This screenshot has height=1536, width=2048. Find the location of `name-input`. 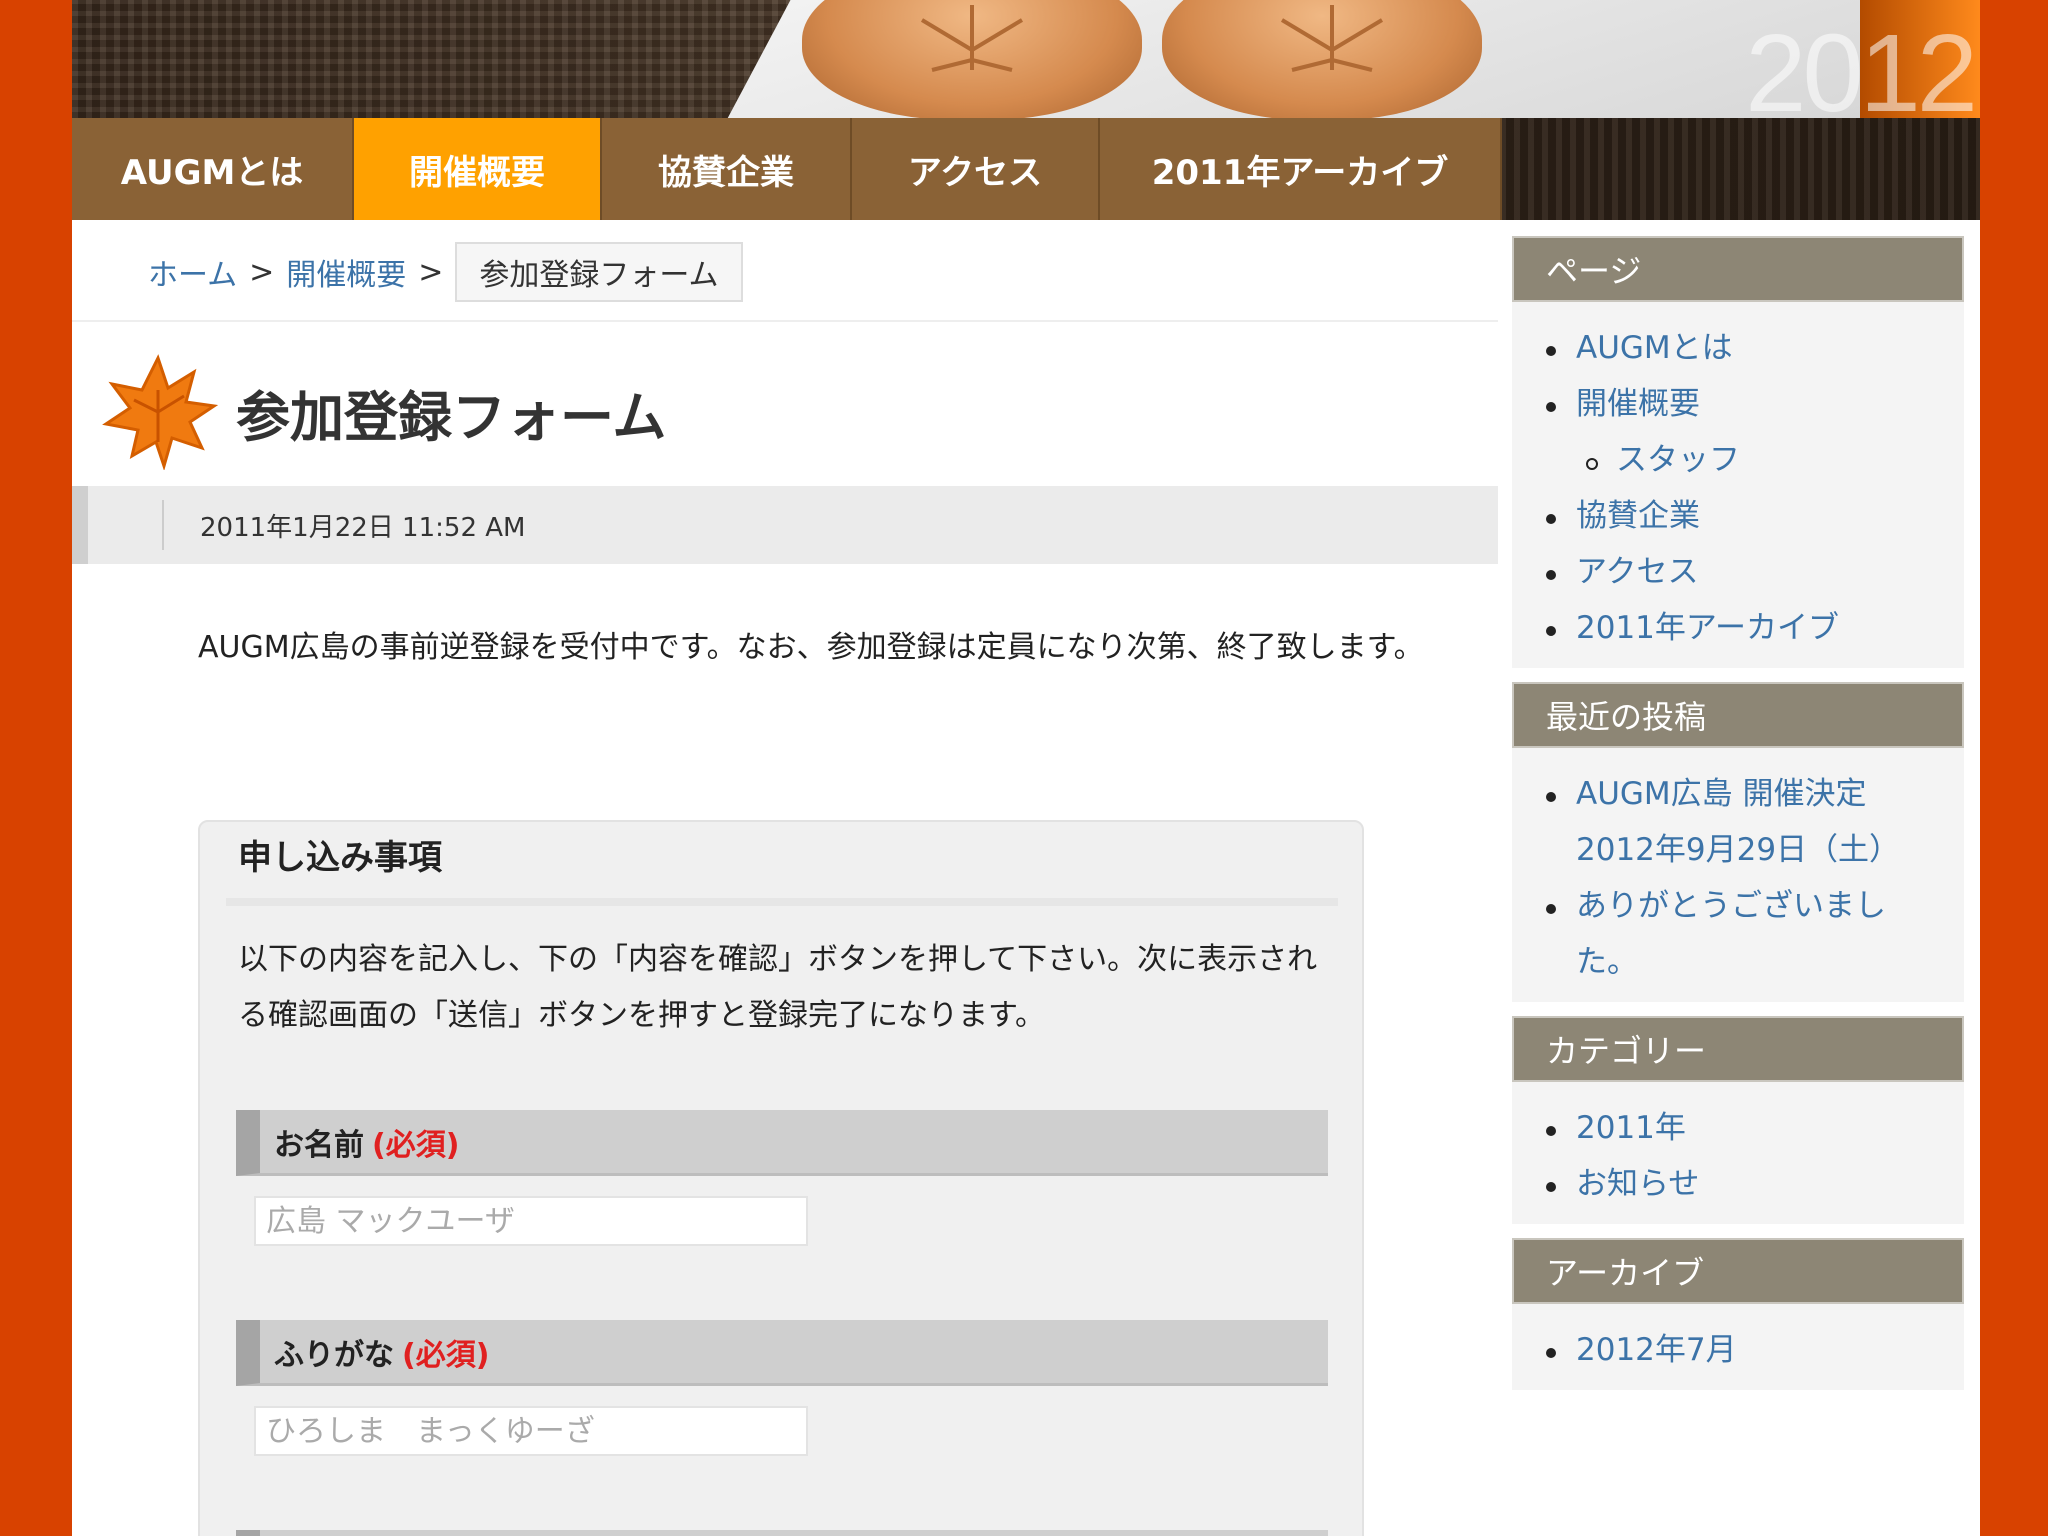

name-input is located at coordinates (531, 1221).